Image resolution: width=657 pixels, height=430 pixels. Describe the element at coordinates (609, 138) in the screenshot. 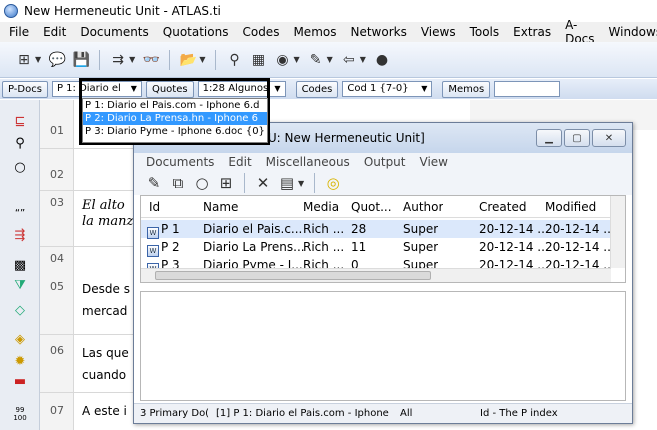

I see `close-button: ✕` at that location.